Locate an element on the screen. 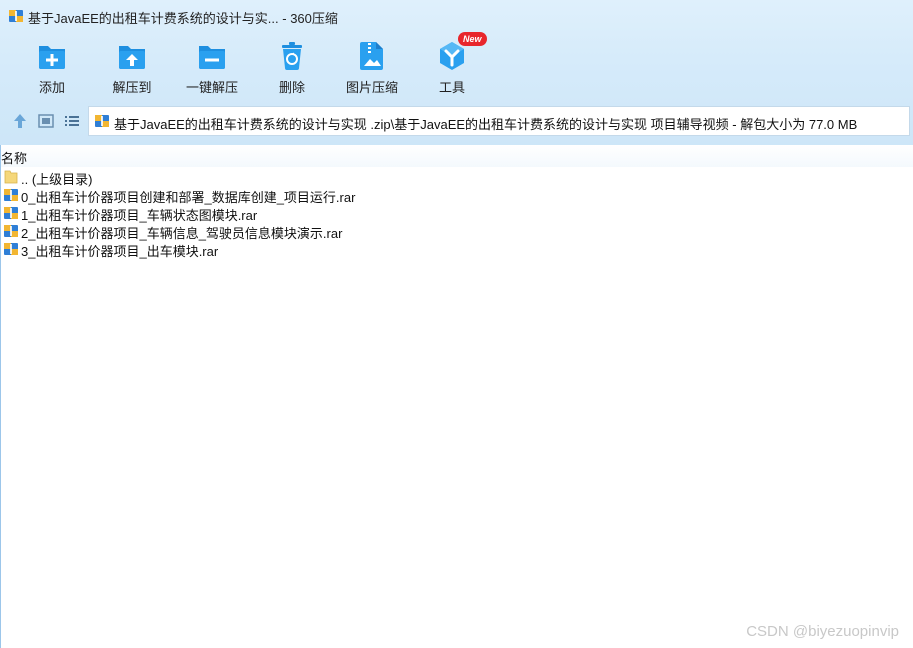  new-badge: New is located at coordinates (472, 39).